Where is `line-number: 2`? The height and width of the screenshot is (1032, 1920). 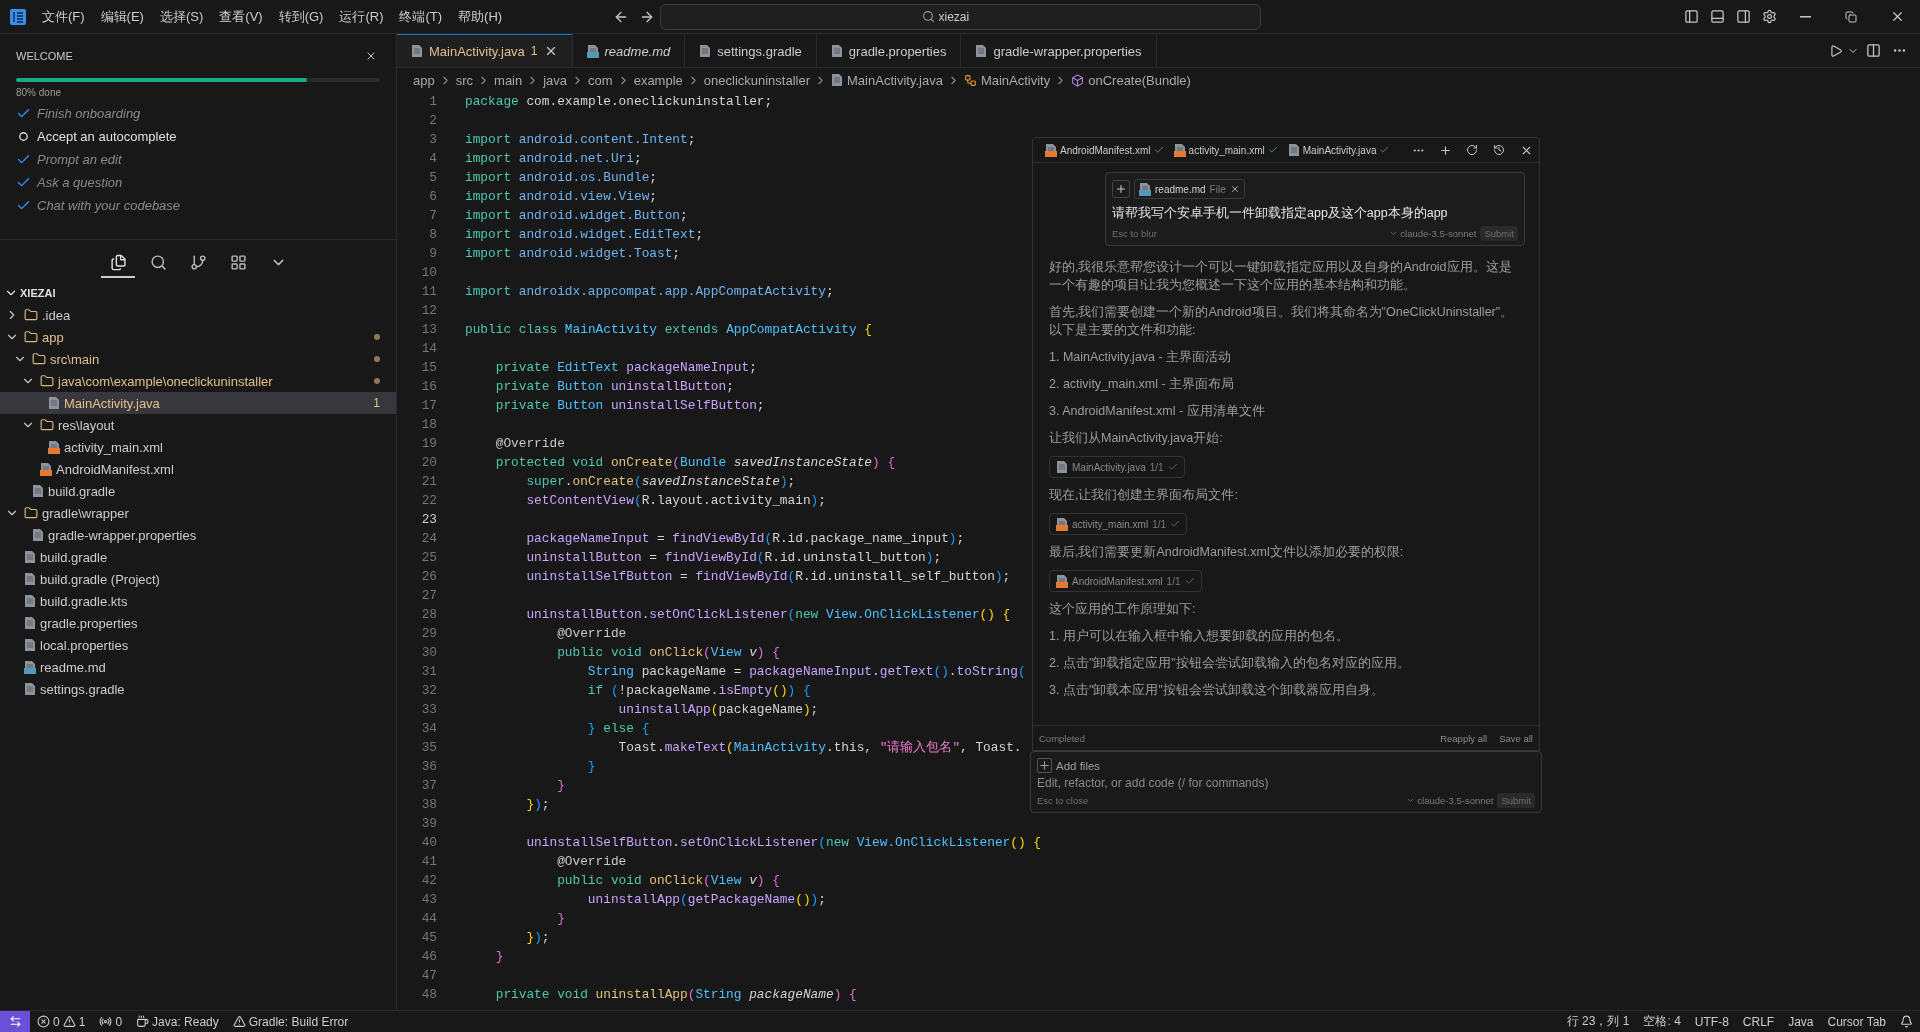
line-number: 2 is located at coordinates (433, 120).